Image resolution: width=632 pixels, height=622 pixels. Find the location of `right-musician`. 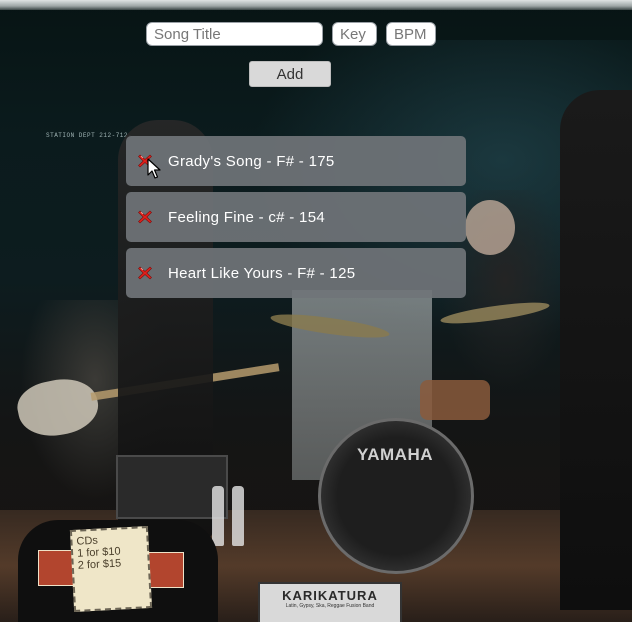

right-musician is located at coordinates (596, 350).